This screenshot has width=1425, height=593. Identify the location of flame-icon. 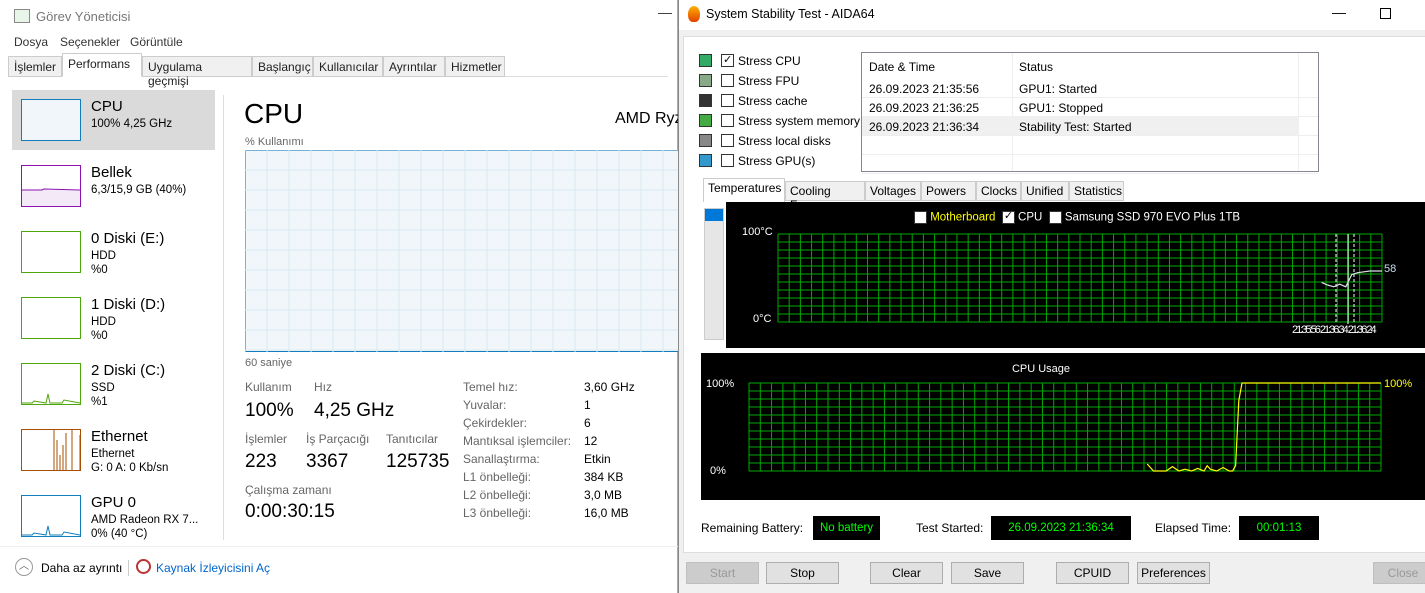
(694, 14).